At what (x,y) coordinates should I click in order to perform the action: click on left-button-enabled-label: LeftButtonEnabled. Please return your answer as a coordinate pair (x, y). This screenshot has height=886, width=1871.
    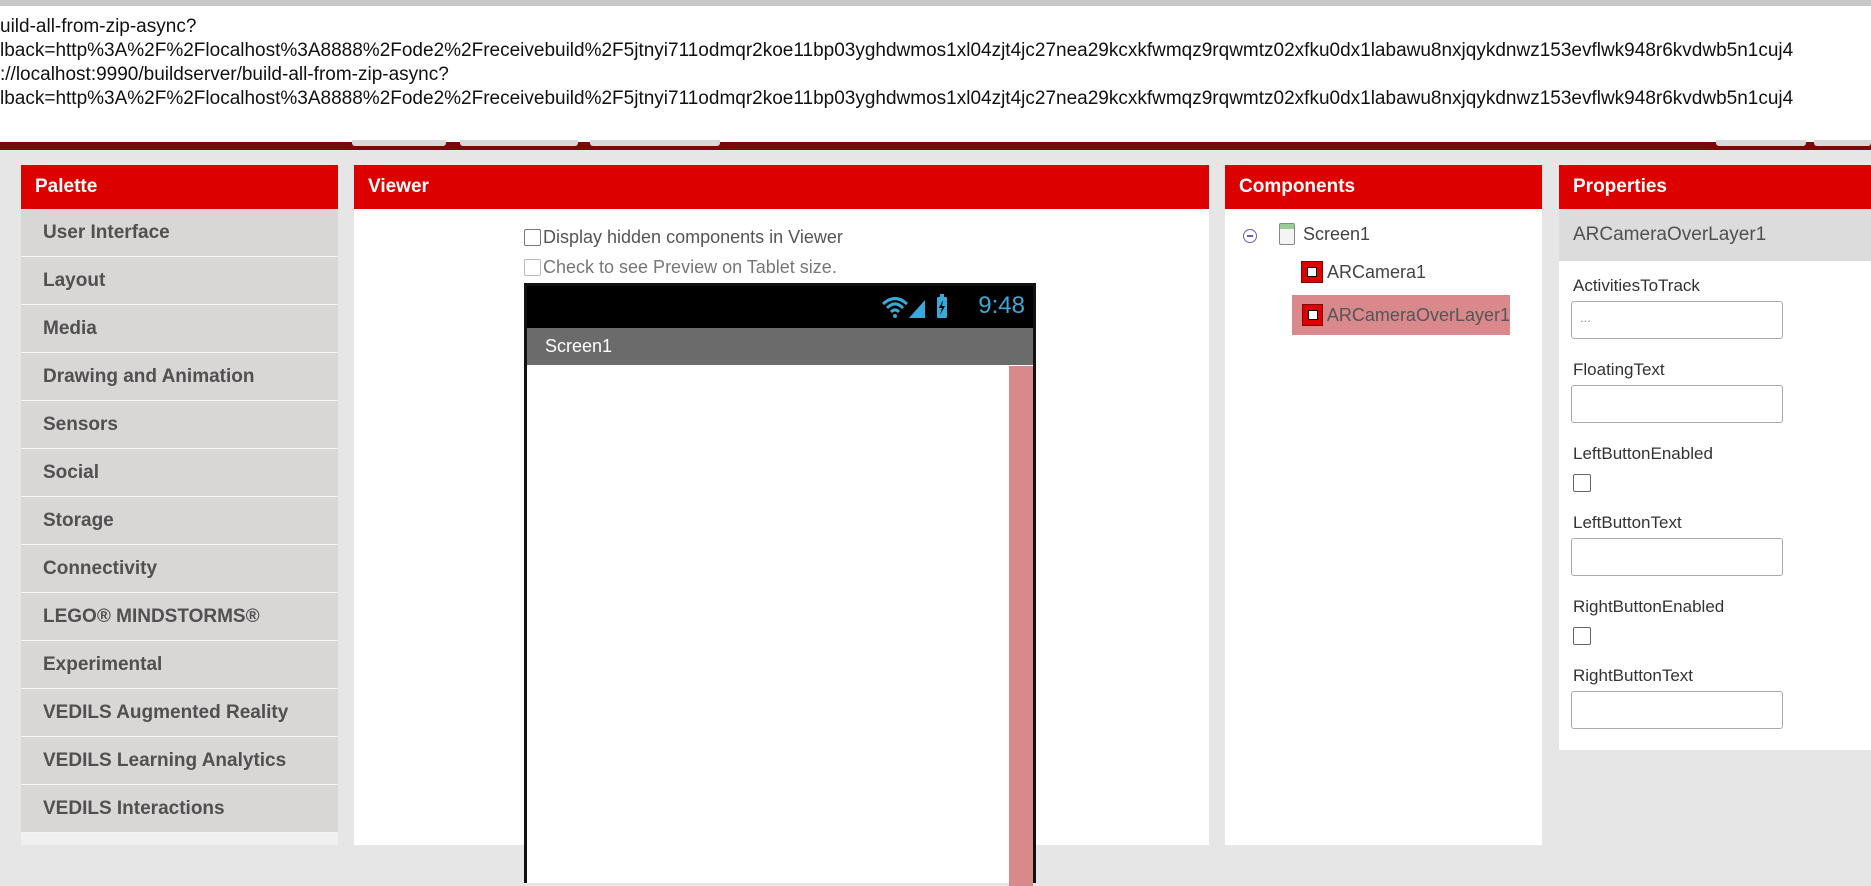
    Looking at the image, I should click on (1643, 453).